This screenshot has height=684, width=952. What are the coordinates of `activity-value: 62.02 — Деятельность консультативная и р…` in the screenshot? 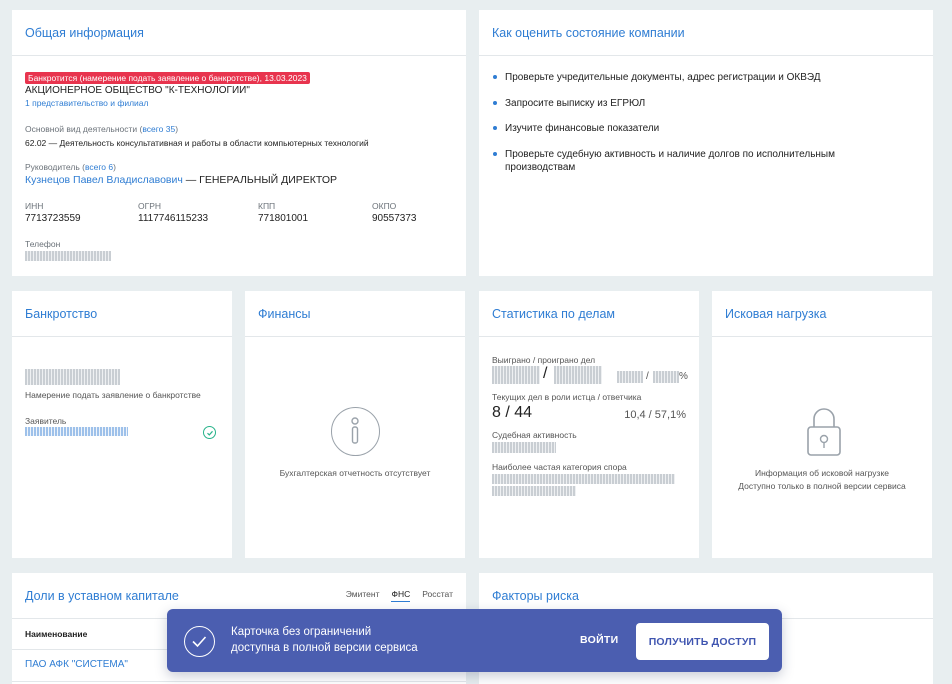 It's located at (197, 143).